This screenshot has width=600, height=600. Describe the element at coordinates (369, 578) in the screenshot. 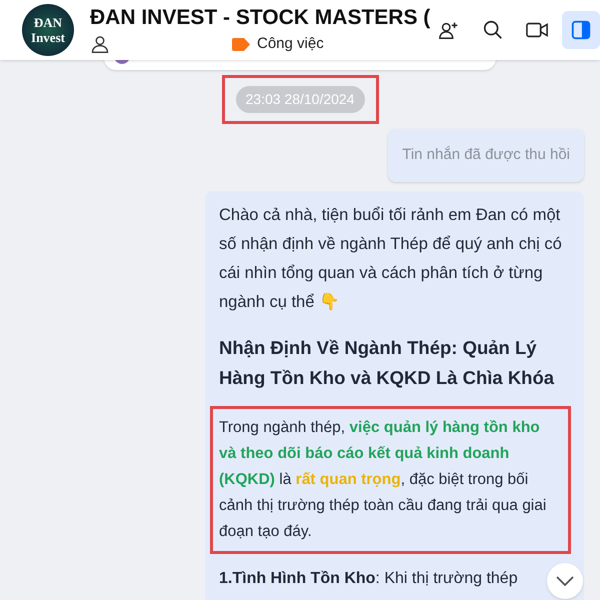

I see `point-text: 1.Tình Hình Tồn Kho: Khi thị trường thép` at that location.